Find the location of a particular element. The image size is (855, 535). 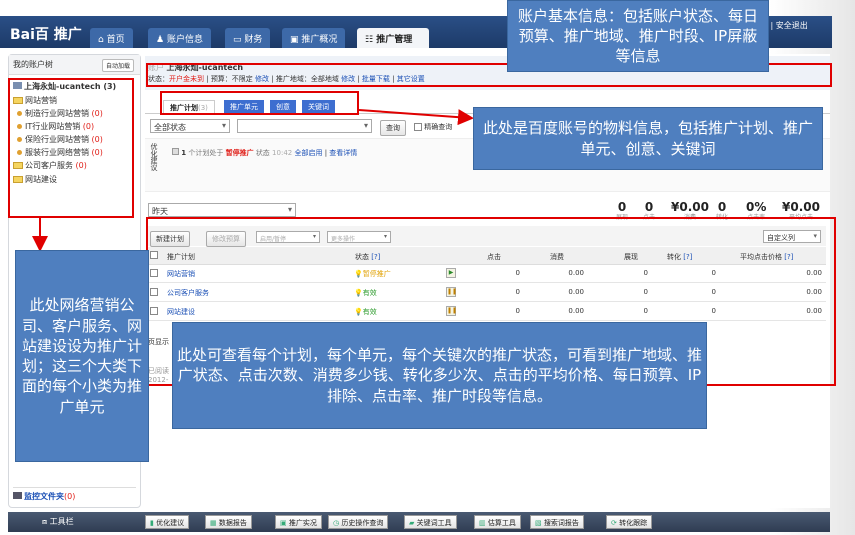

callout-materials: 此处是百度账号的物料信息，包括推广计划、推广单元、创意、关键词 is located at coordinates (648, 138).